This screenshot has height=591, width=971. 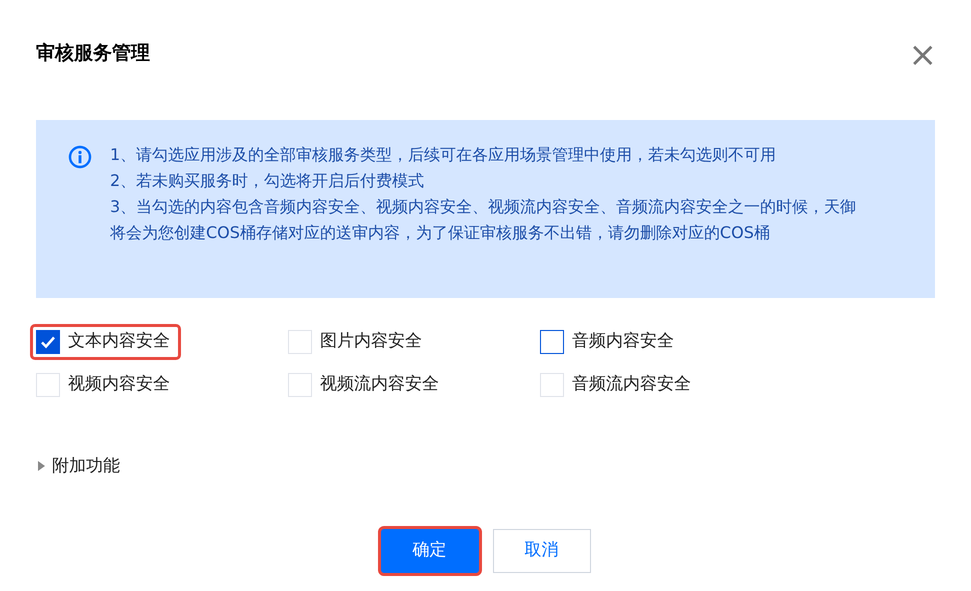 I want to click on notice-text: 2、若未购买服务时，勾选将开启后付费模式, so click(x=268, y=181).